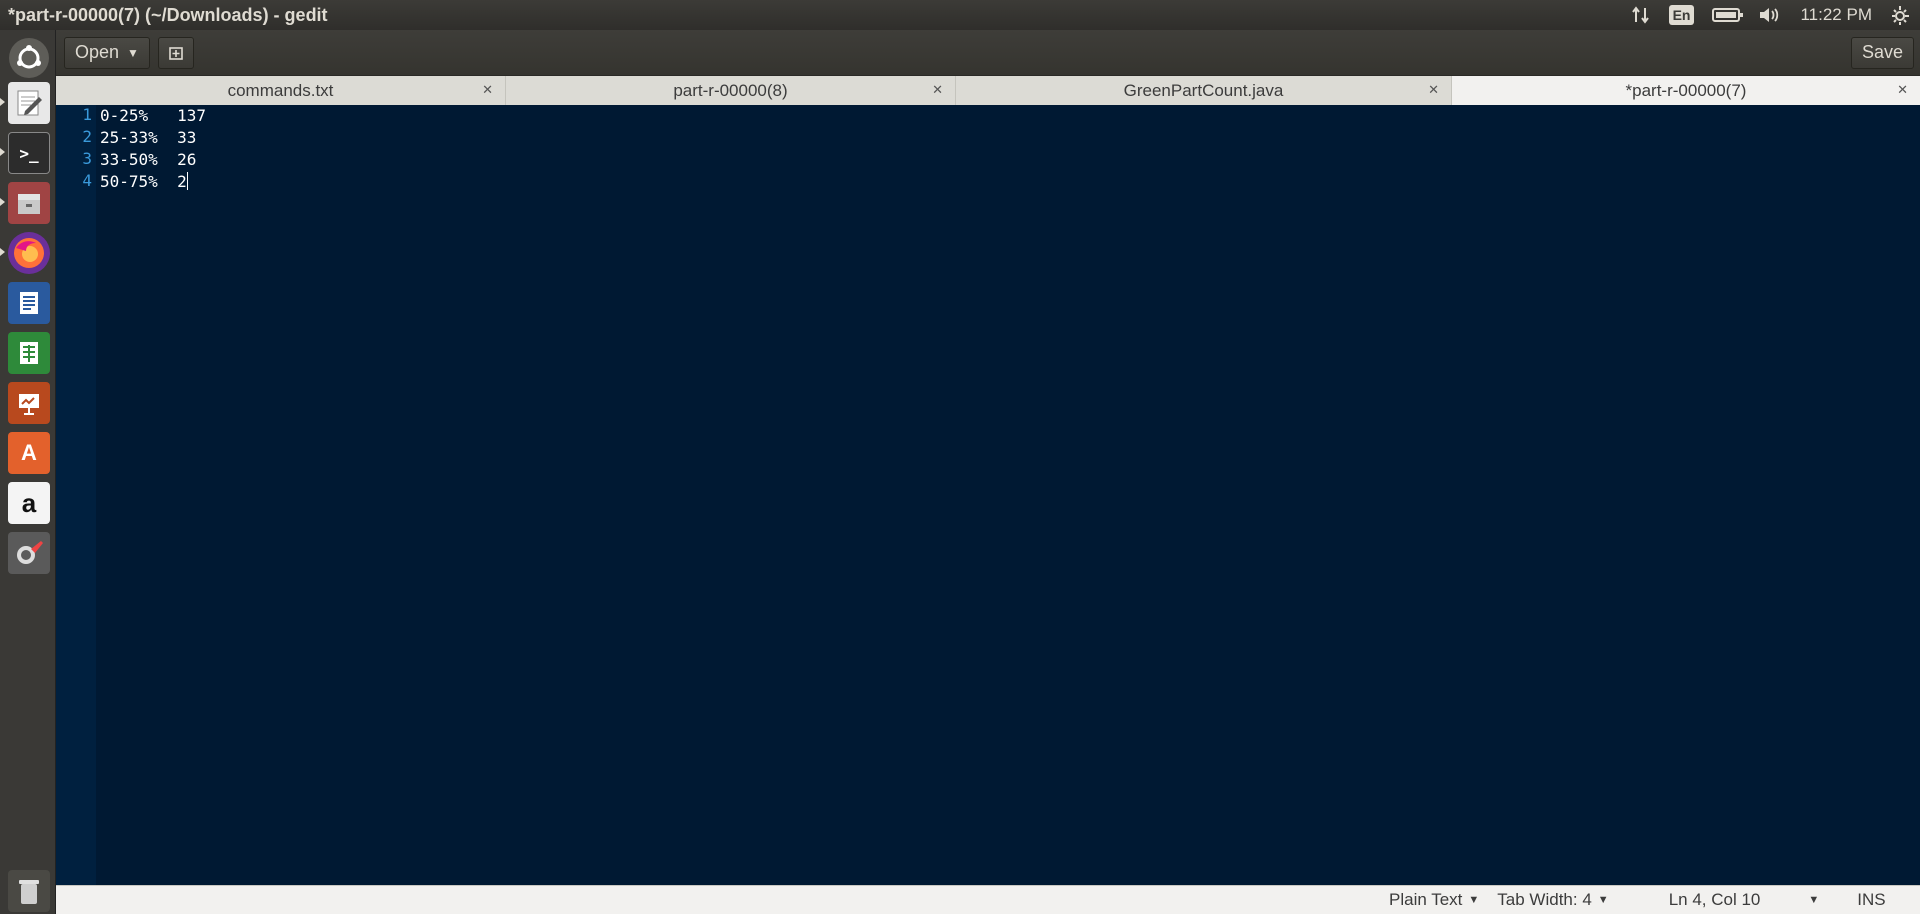 Image resolution: width=1920 pixels, height=914 pixels. I want to click on toolbar: Open ▼ Save, so click(988, 53).